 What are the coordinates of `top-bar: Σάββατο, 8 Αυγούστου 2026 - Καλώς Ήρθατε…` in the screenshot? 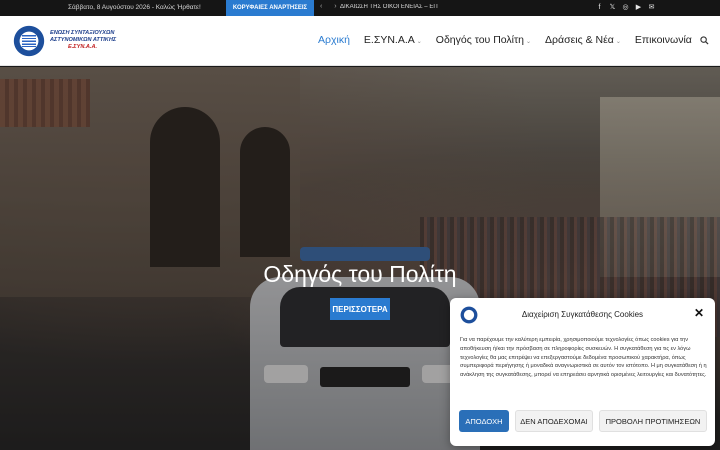 It's located at (360, 8).